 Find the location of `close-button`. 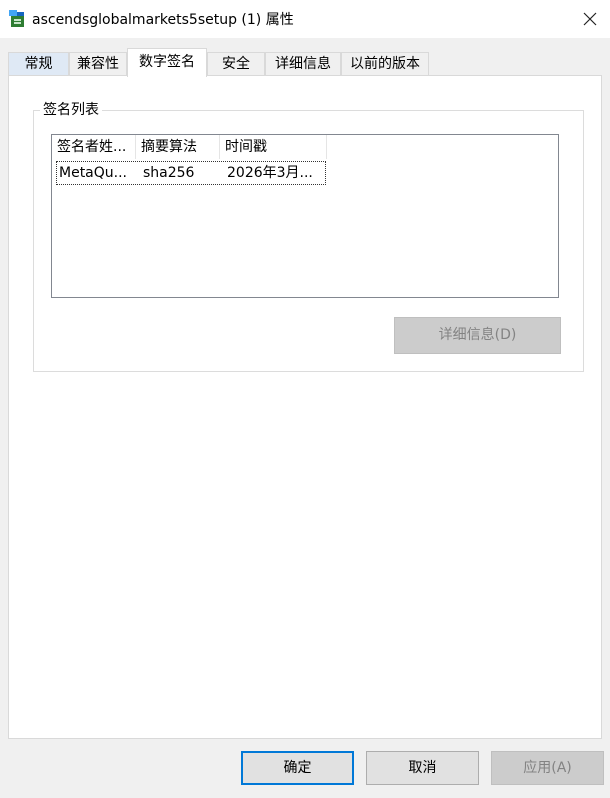

close-button is located at coordinates (590, 19).